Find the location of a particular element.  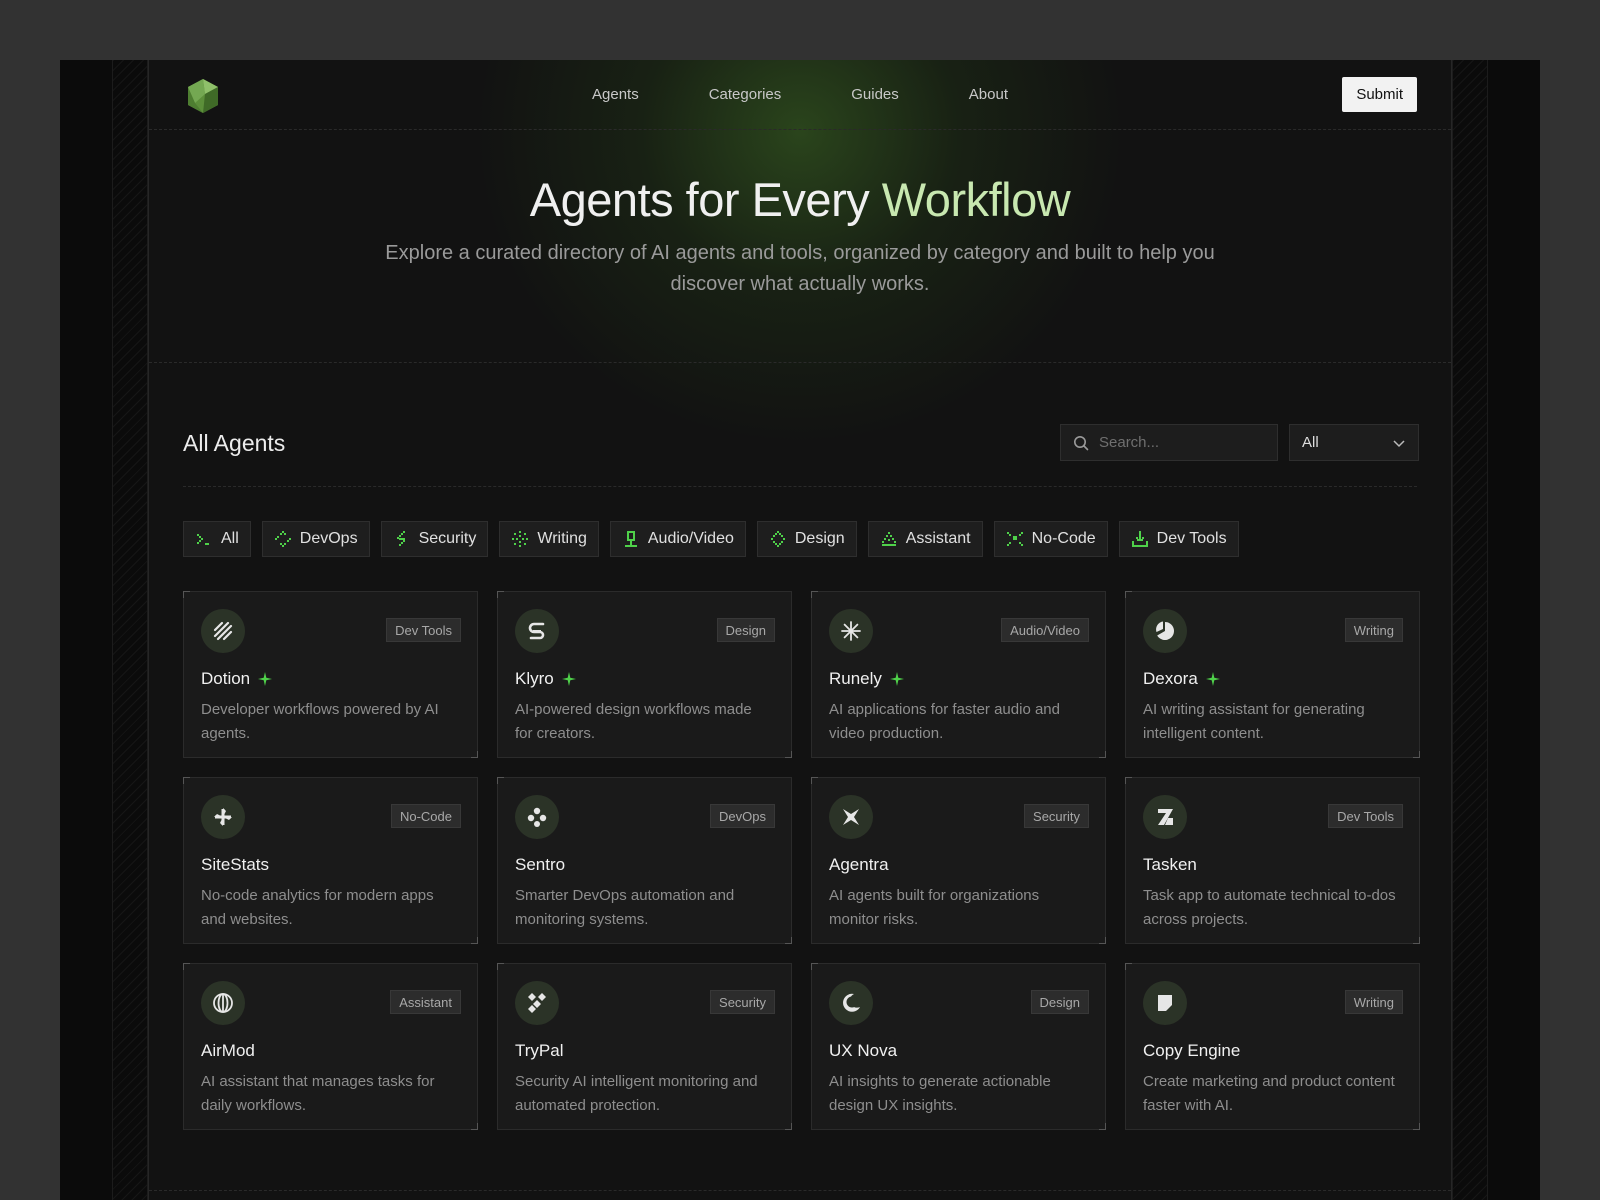

header-divider is located at coordinates (800, 129).